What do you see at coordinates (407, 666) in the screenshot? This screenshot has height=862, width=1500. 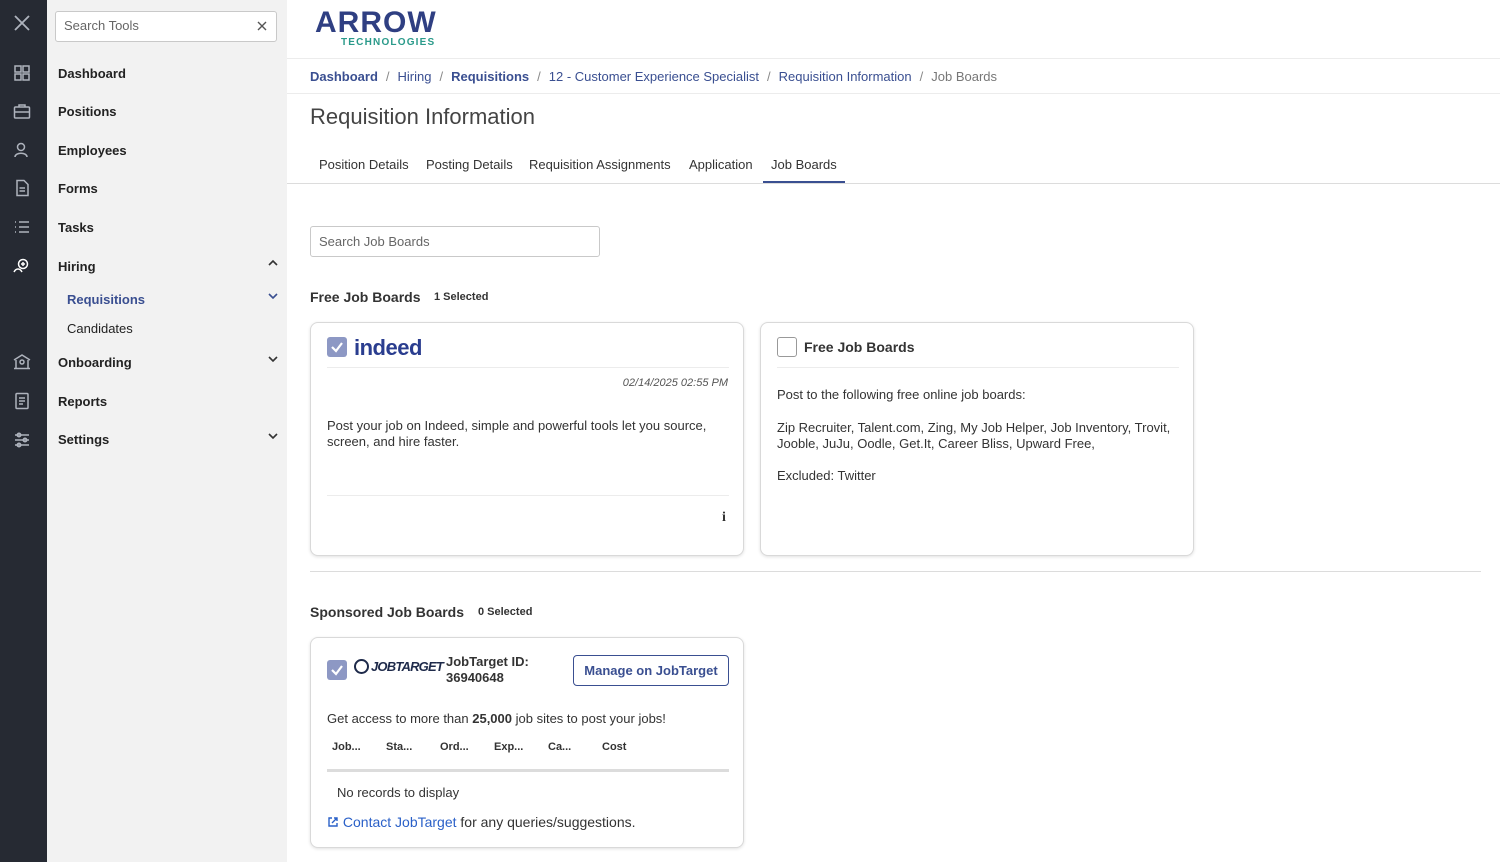 I see `jobtarget-logo-text: JOBTARGET` at bounding box center [407, 666].